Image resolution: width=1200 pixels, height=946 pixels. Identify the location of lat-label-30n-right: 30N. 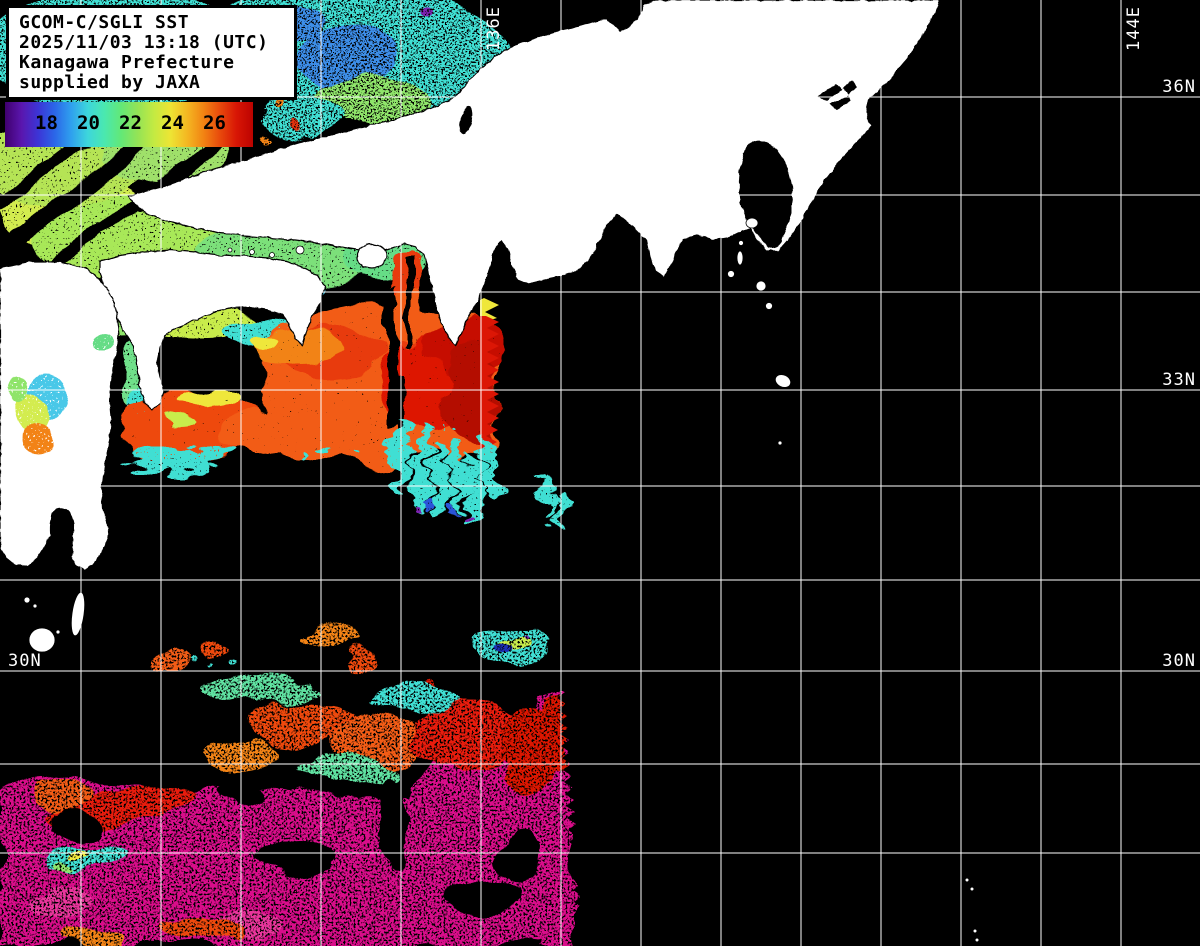
(1179, 661).